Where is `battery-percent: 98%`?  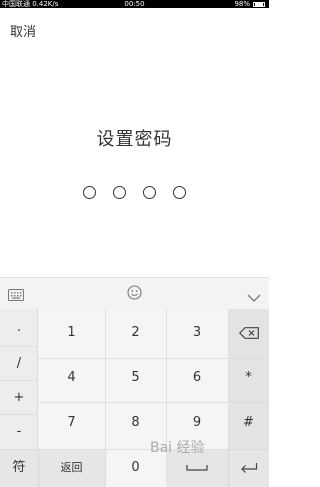 battery-percent: 98% is located at coordinates (242, 4).